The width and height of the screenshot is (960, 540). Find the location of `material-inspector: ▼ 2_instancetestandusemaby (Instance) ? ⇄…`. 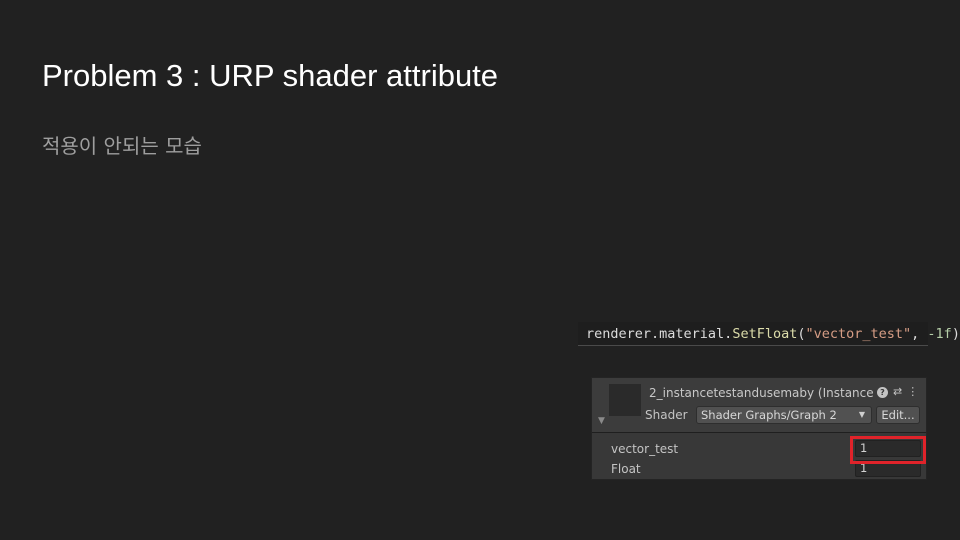

material-inspector: ▼ 2_instancetestandusemaby (Instance) ? ⇄… is located at coordinates (759, 428).